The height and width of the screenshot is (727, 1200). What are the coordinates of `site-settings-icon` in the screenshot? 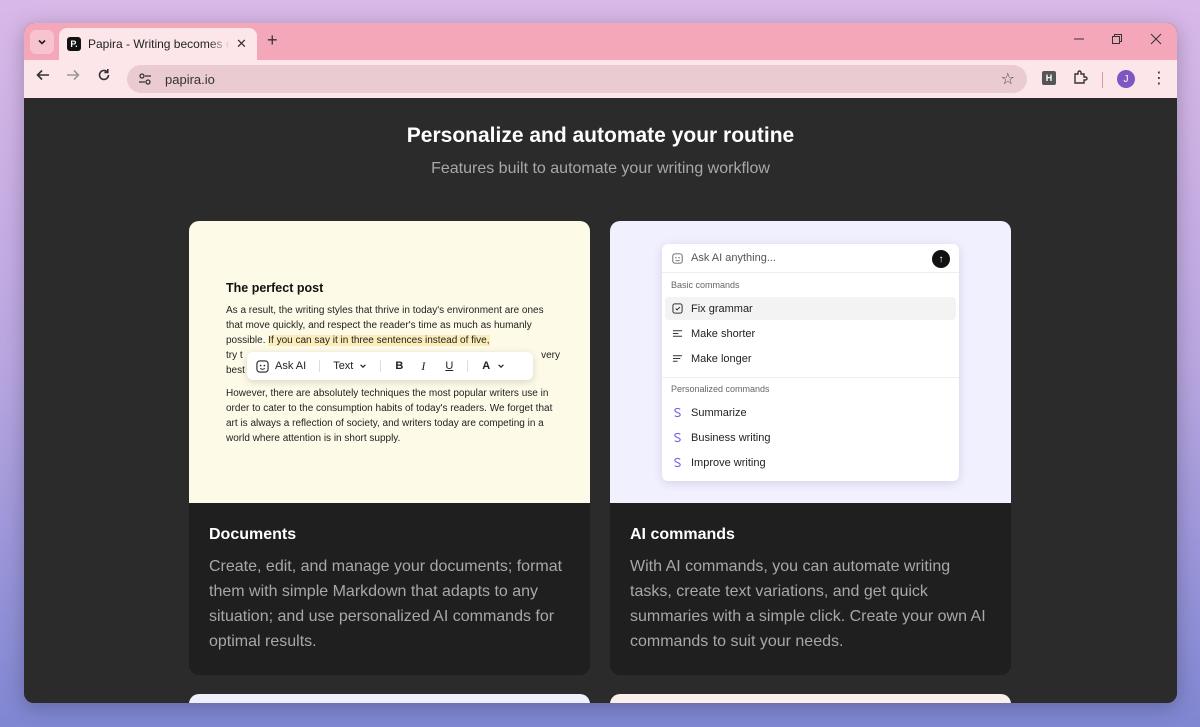 It's located at (145, 79).